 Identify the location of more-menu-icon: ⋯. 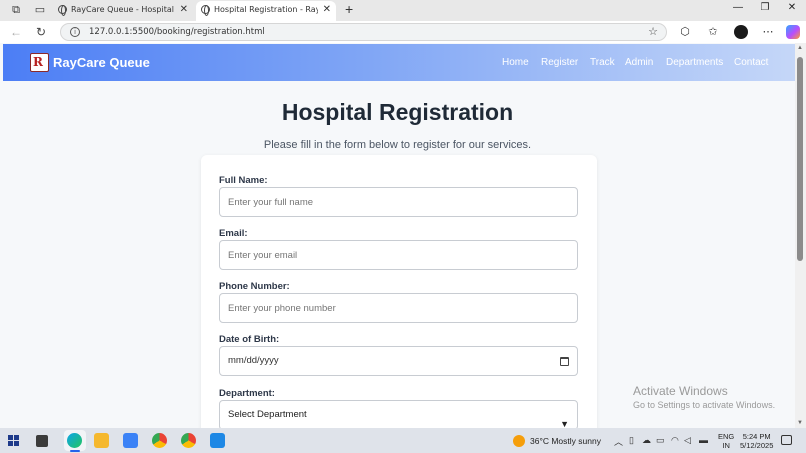
(768, 32).